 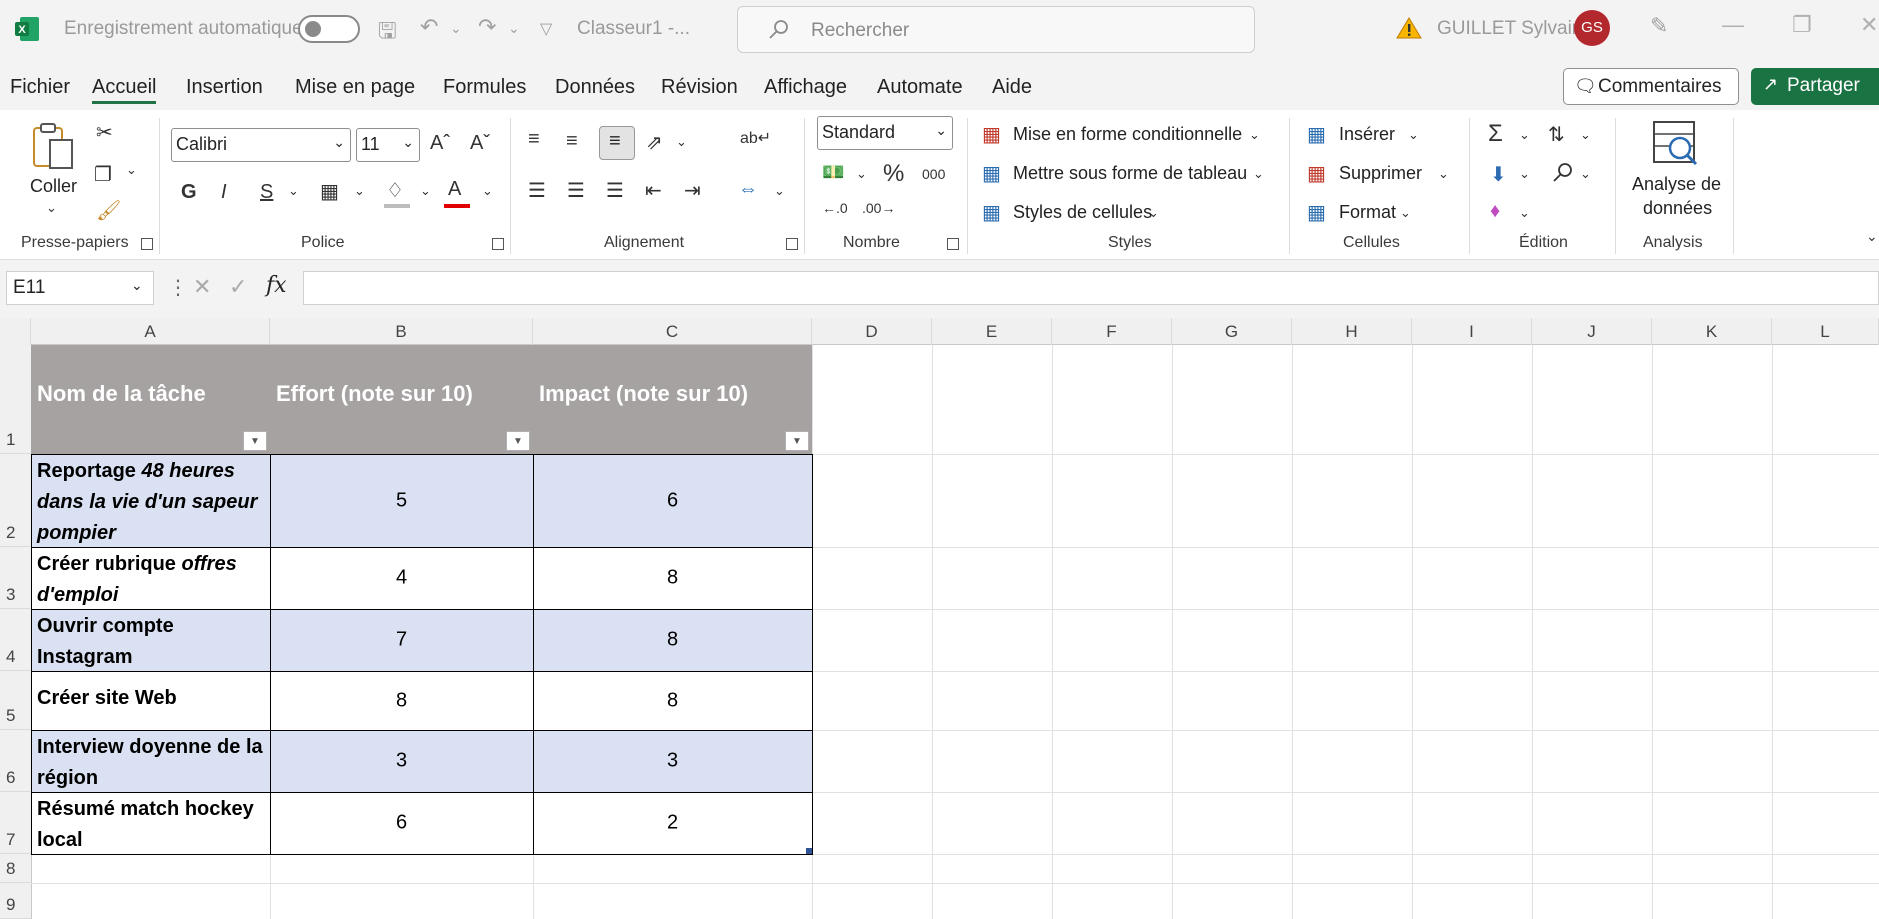 I want to click on row-header-9: 9, so click(x=15, y=901).